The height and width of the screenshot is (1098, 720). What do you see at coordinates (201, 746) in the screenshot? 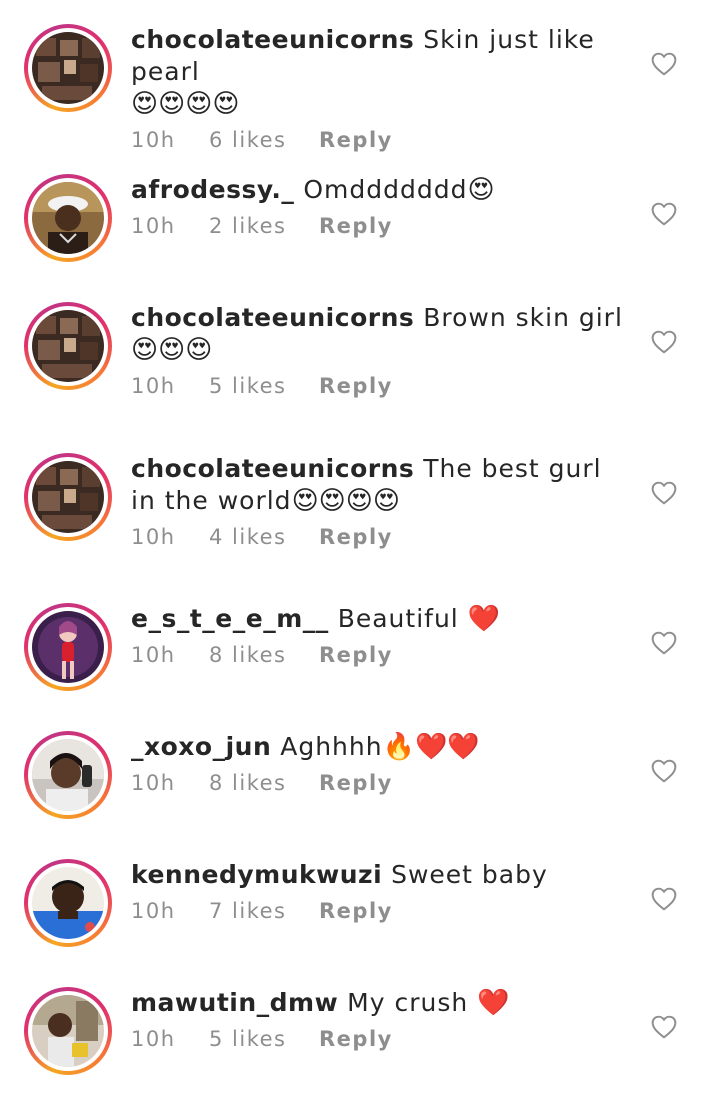
I see `comment-username: _xoxo_jun` at bounding box center [201, 746].